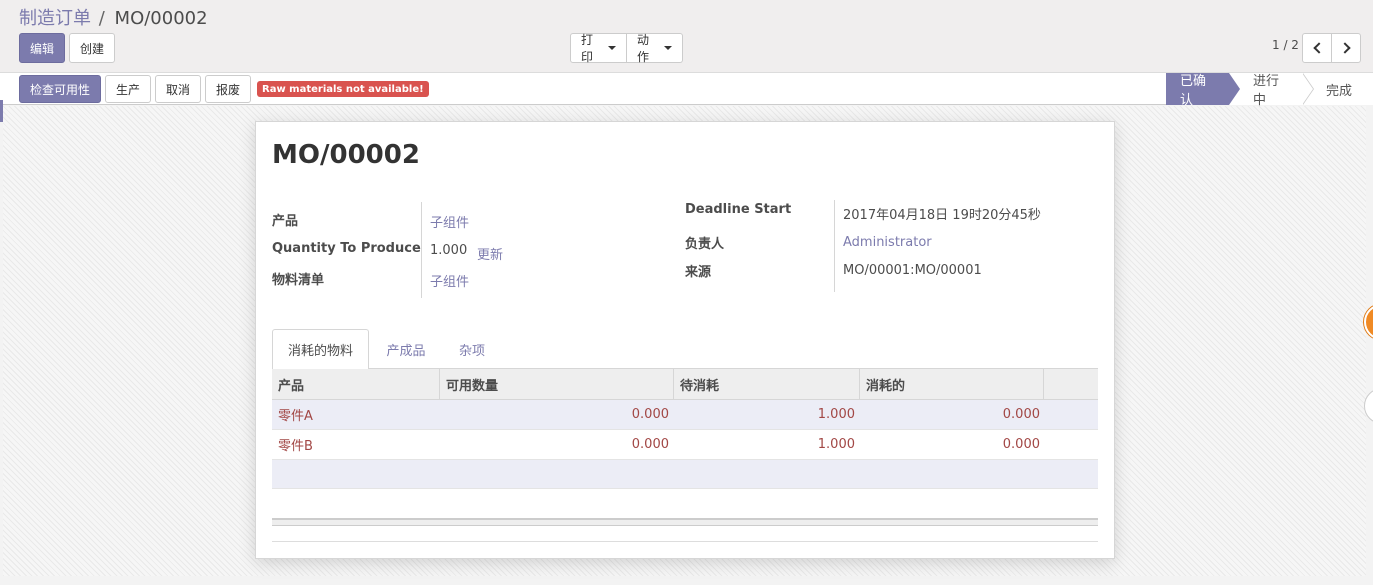  I want to click on chevron-left-icon, so click(1318, 48).